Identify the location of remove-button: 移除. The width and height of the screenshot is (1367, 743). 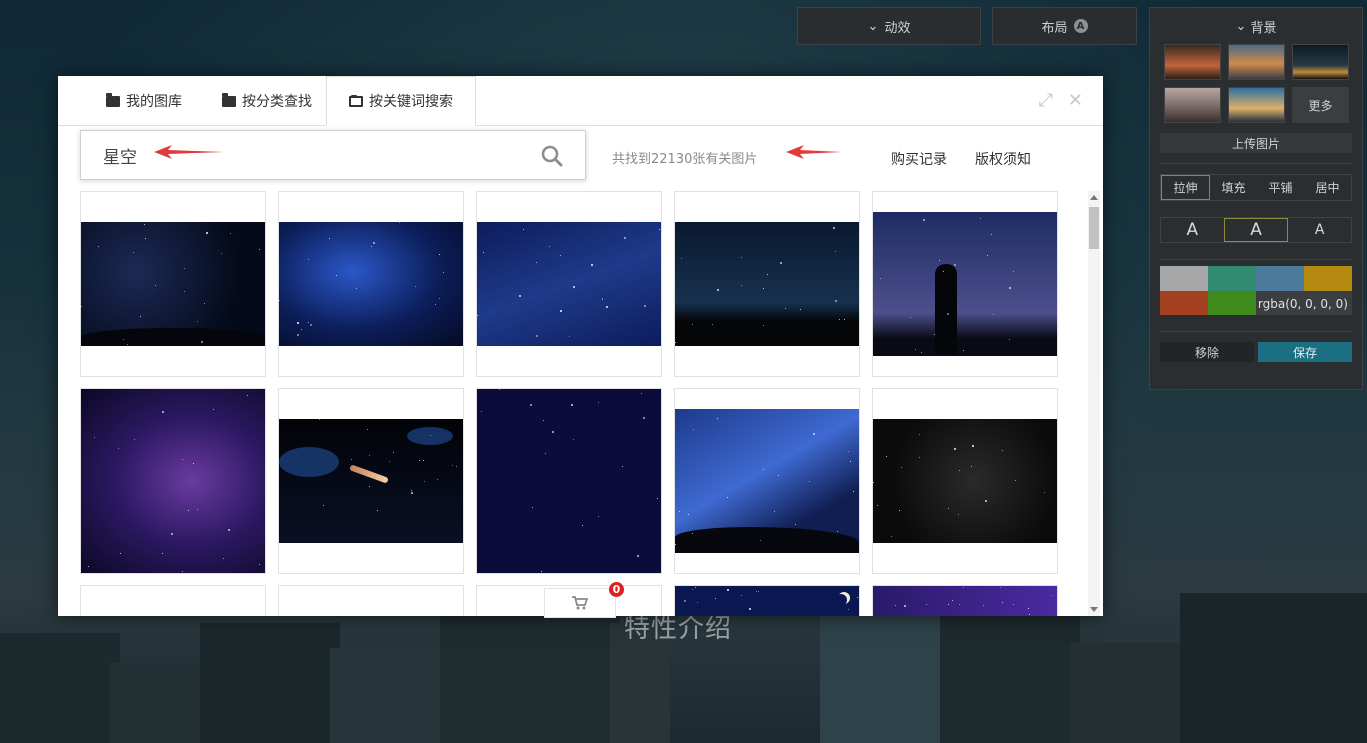
(1207, 352).